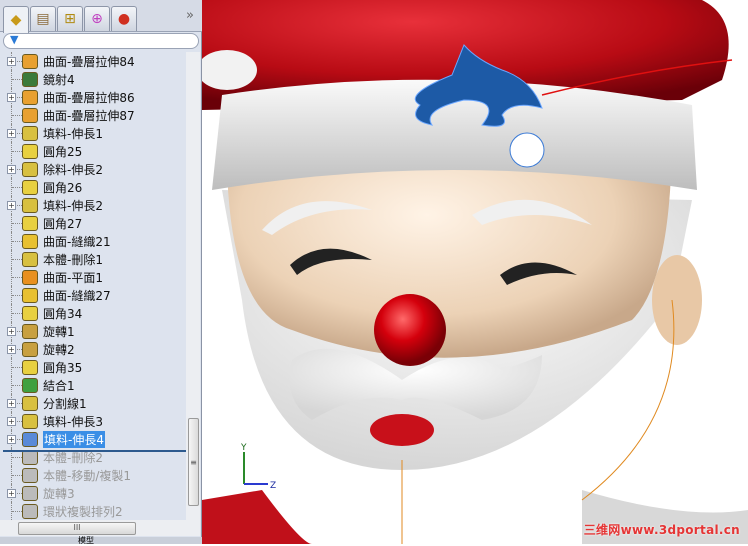 The image size is (748, 546). Describe the element at coordinates (63, 313) in the screenshot. I see `tree-item-label: 圓角34` at that location.